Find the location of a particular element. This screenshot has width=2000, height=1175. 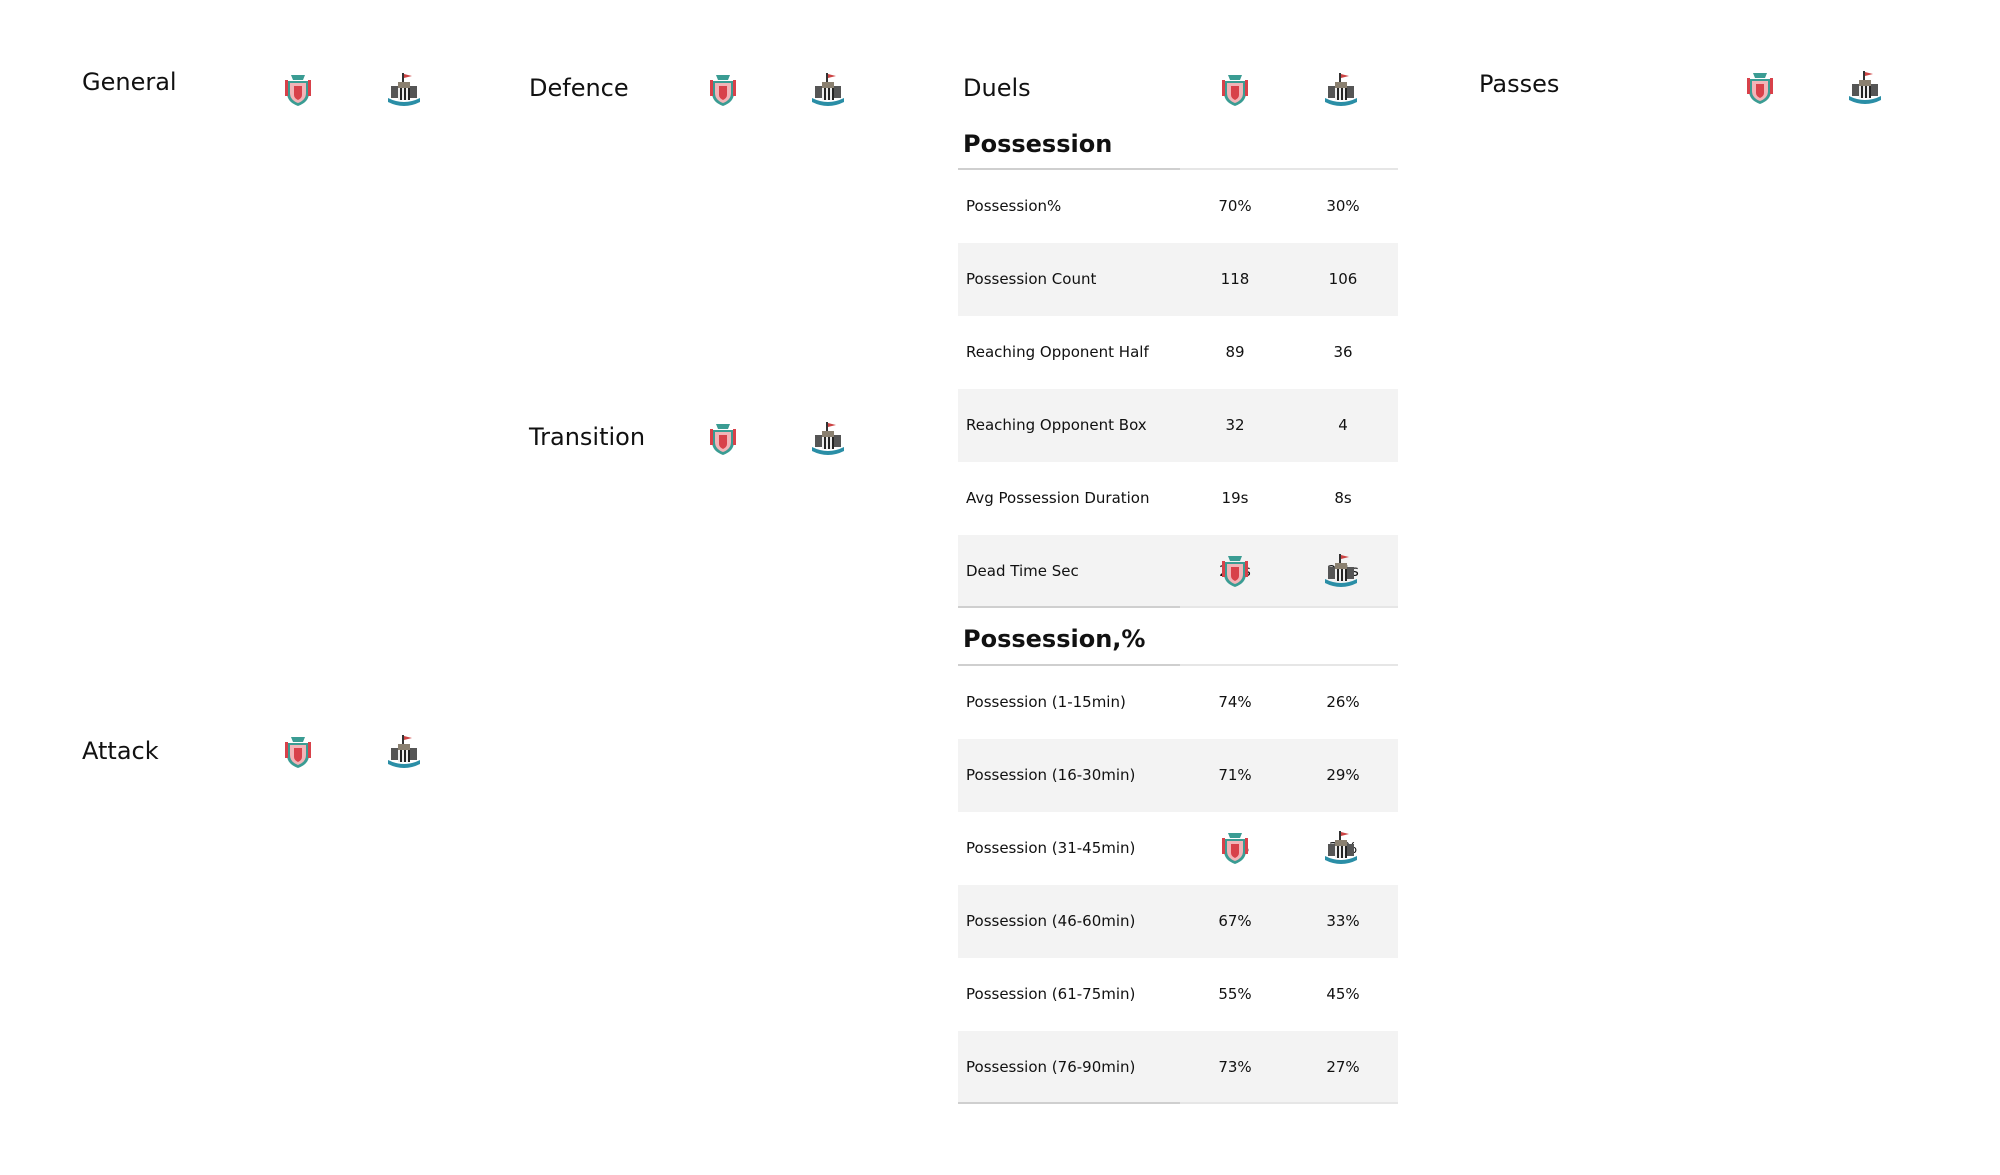

away-value: 33% is located at coordinates (1343, 921).